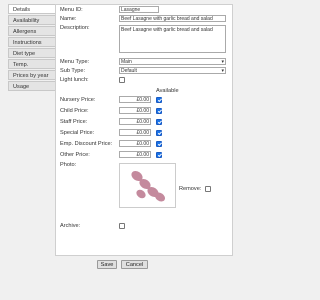  Describe the element at coordinates (31, 53) in the screenshot. I see `tab-diet-type: Diet type` at that location.